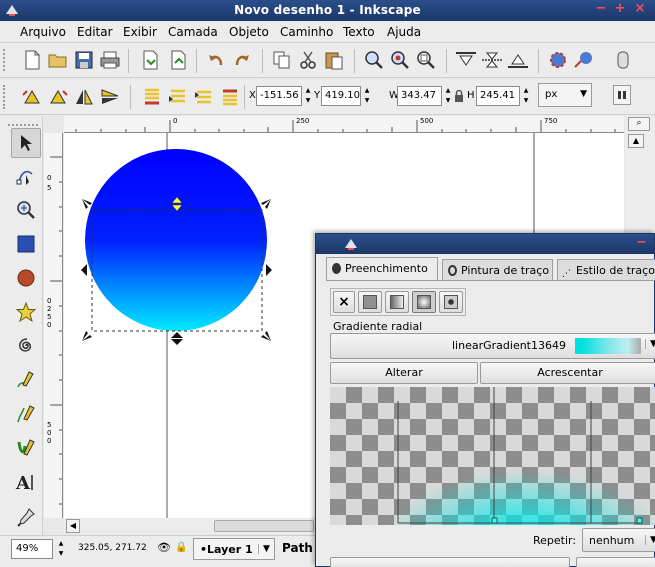 This screenshot has width=655, height=567. Describe the element at coordinates (308, 60) in the screenshot. I see `cut-icon` at that location.